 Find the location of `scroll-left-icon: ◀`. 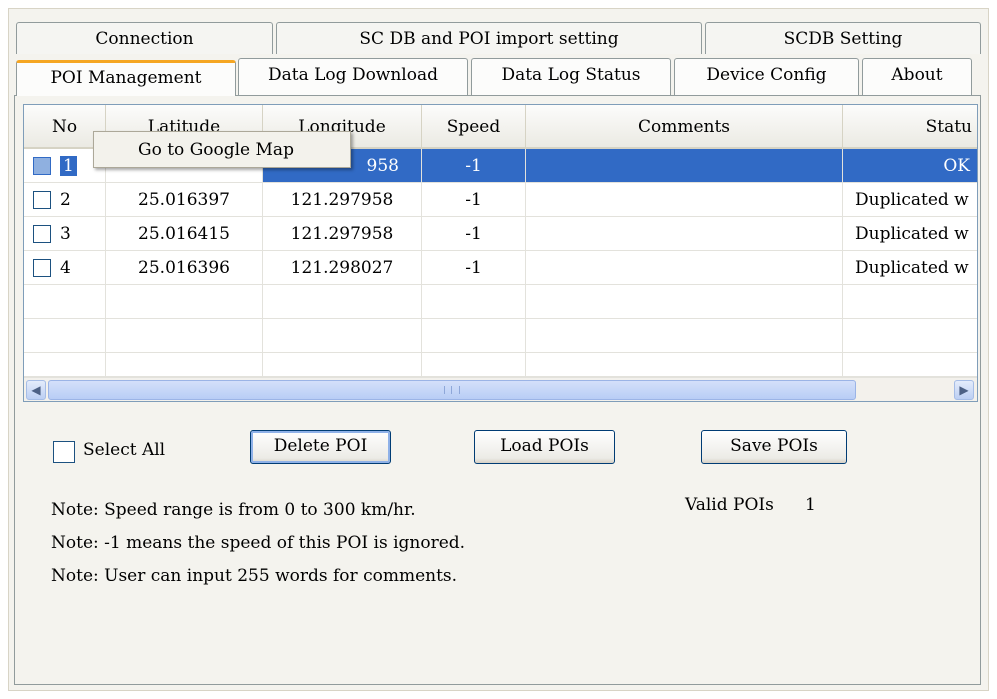

scroll-left-icon: ◀ is located at coordinates (36, 390).